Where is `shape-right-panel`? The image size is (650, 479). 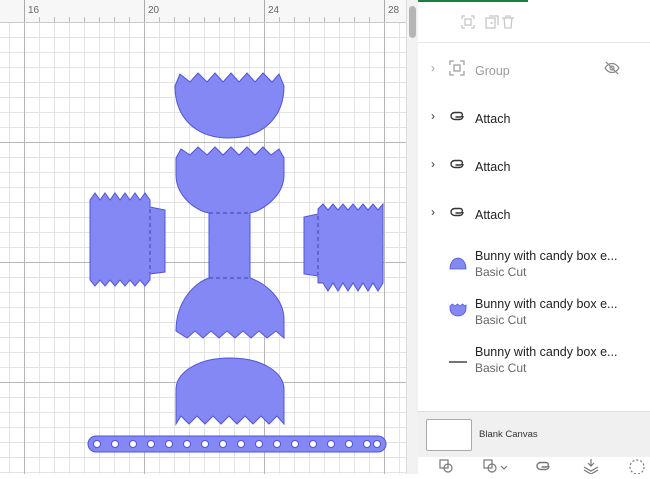 shape-right-panel is located at coordinates (343, 247).